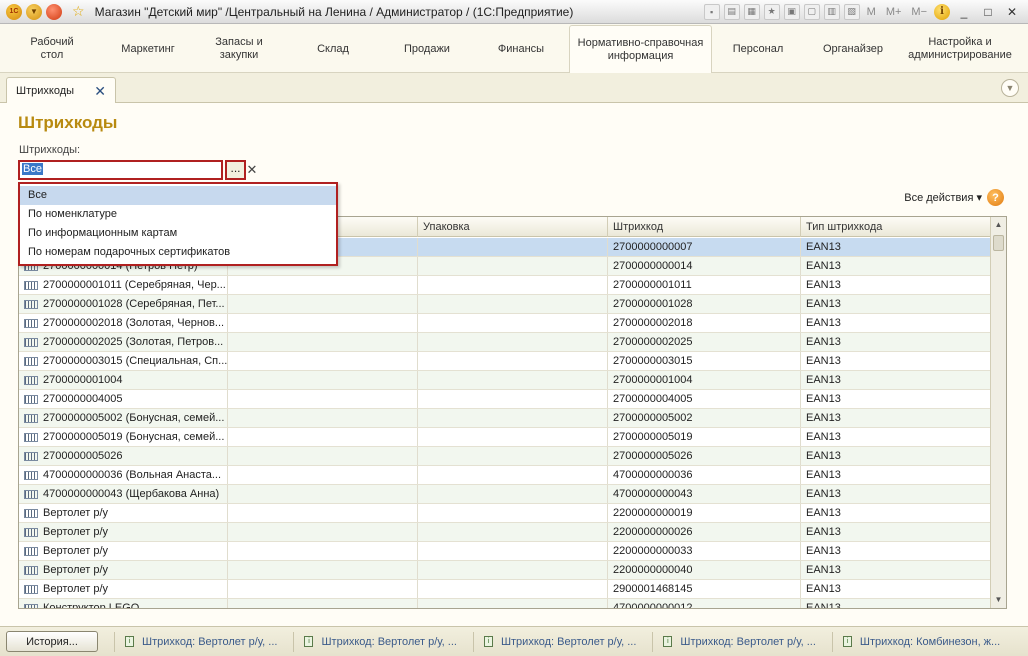 The width and height of the screenshot is (1028, 656). What do you see at coordinates (704, 361) in the screenshot?
I see `cell-barcode: 2700000003015` at bounding box center [704, 361].